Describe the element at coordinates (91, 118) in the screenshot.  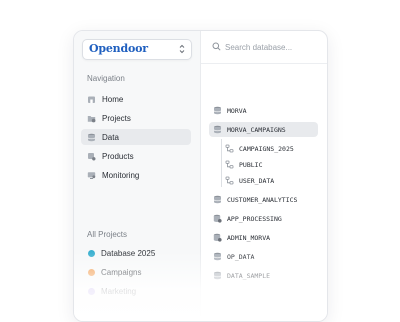
I see `folder-icon` at that location.